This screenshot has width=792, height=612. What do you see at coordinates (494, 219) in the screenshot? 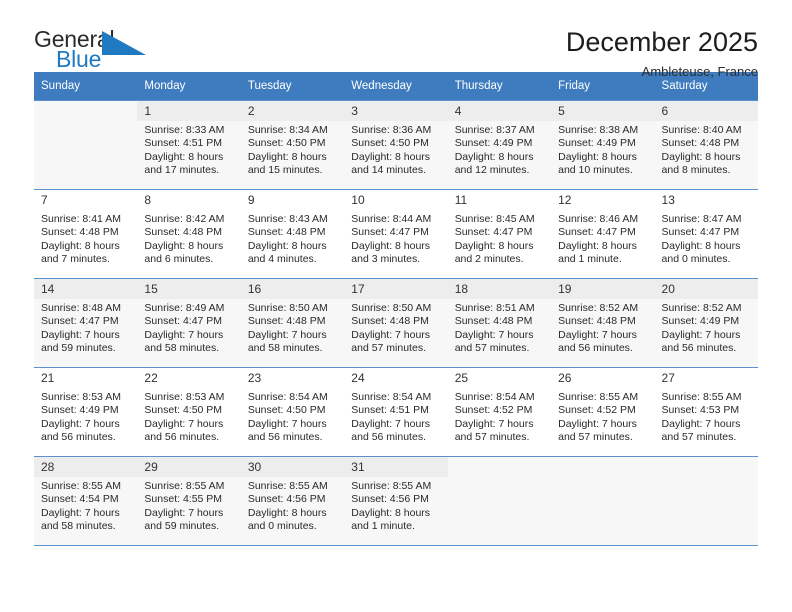
I see `day-detail-line: Sunrise: 8:45 AM` at bounding box center [494, 219].